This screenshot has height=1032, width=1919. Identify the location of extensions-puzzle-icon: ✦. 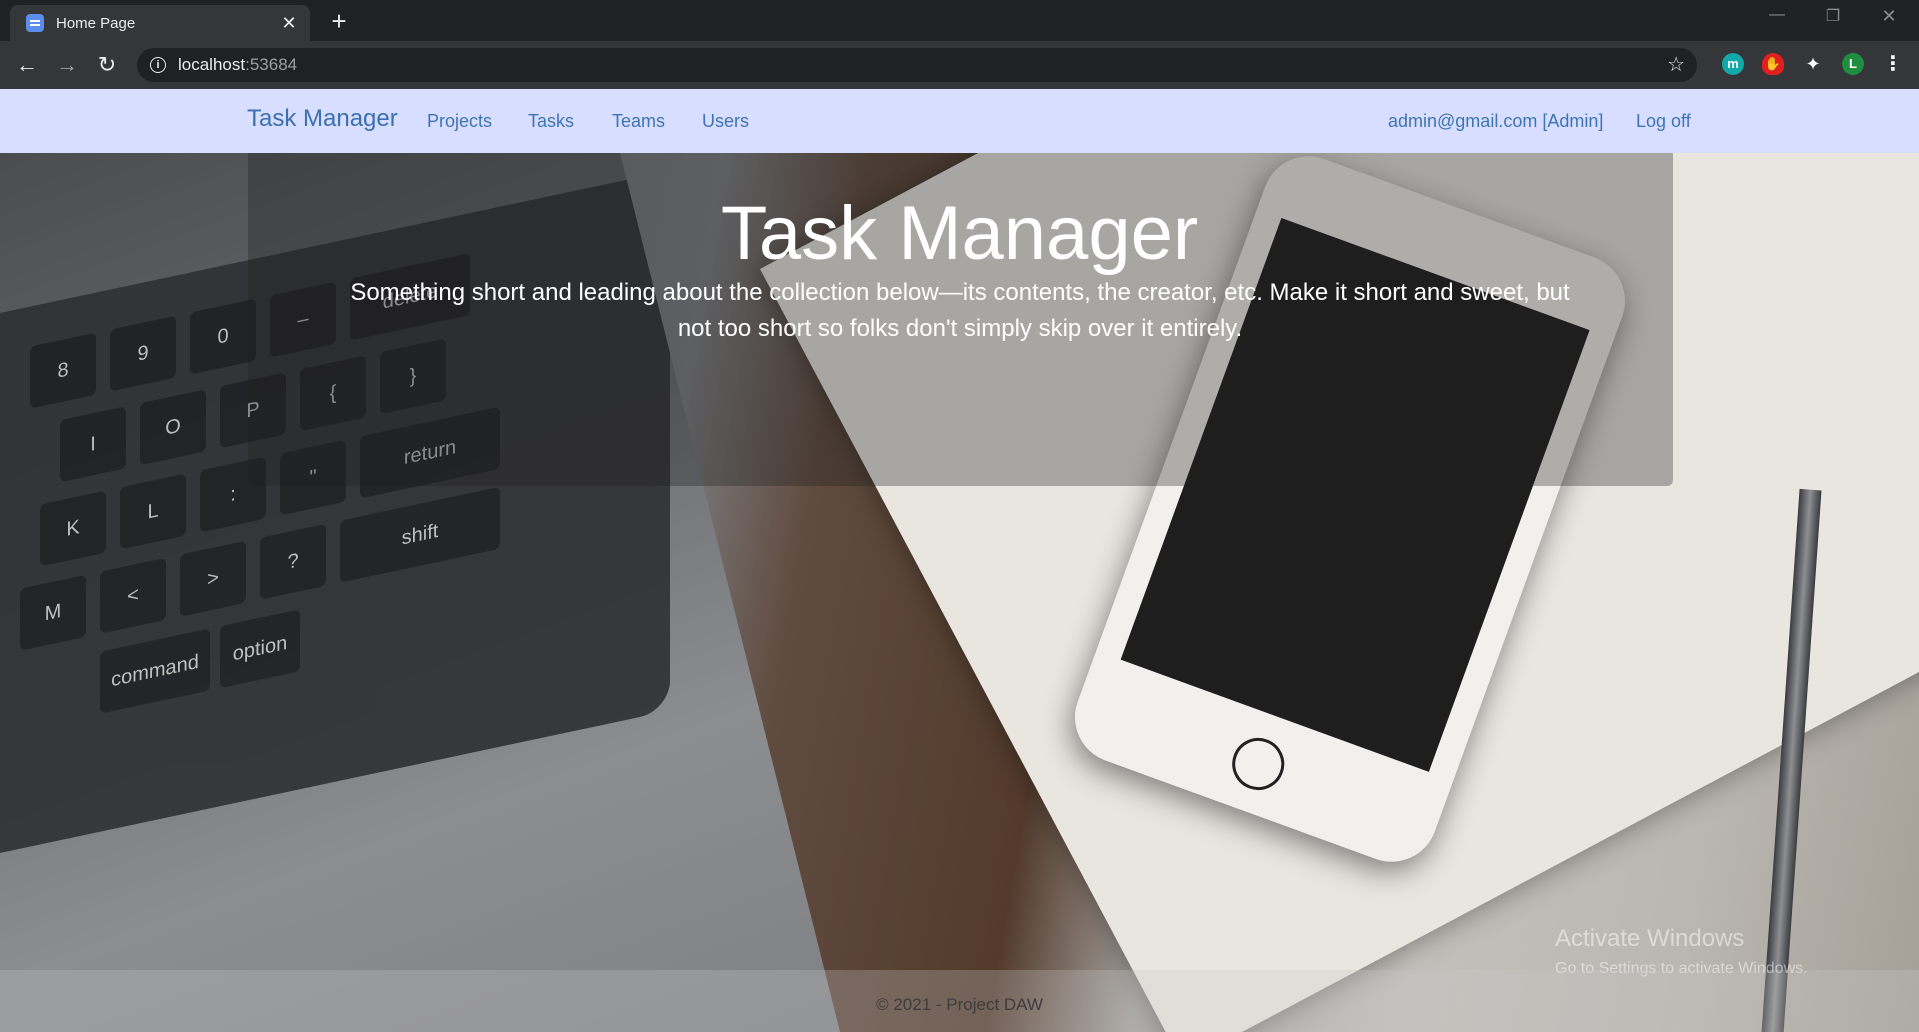
(1813, 64).